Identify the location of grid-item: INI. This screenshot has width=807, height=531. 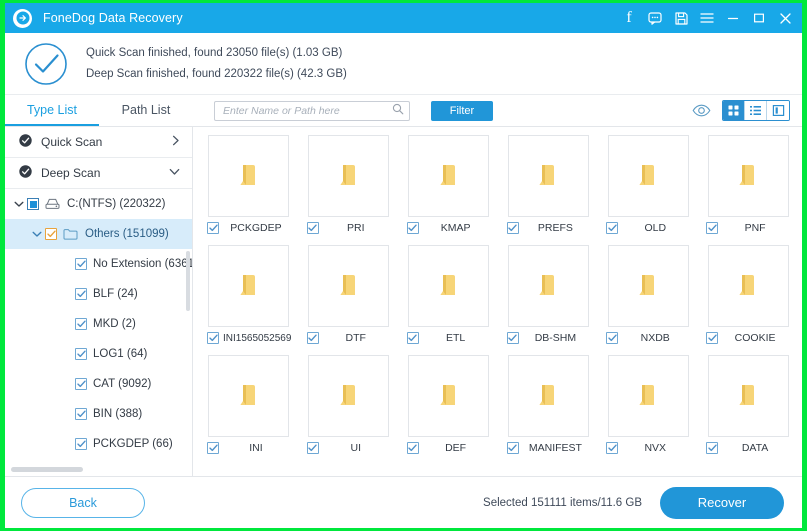
(249, 410).